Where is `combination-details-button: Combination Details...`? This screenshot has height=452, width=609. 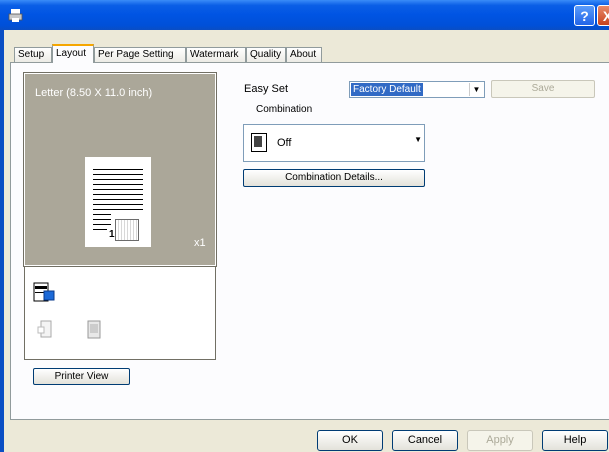 combination-details-button: Combination Details... is located at coordinates (334, 178).